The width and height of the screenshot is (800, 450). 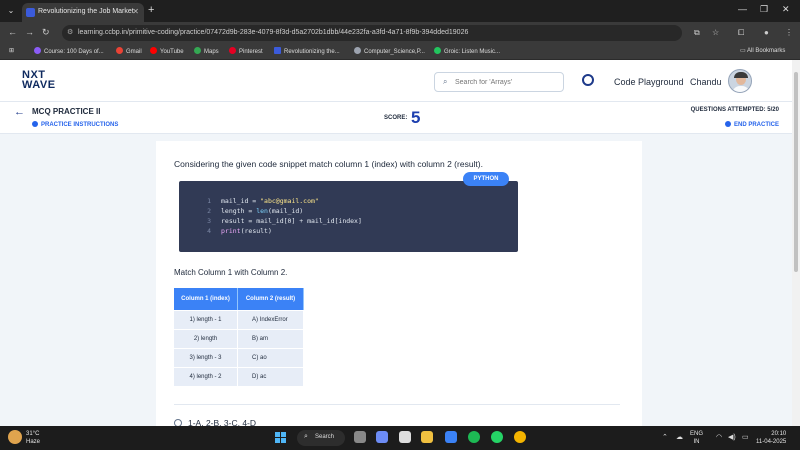 I want to click on code-playground-link: Code Playground, so click(x=649, y=82).